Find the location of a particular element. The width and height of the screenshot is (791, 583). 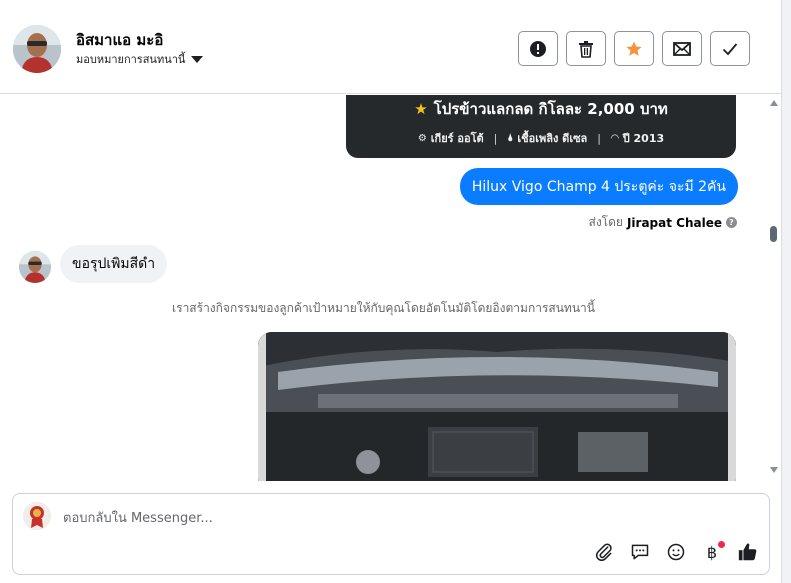

assign-conversation: มอบหมายการสนทนานี้ is located at coordinates (140, 59).